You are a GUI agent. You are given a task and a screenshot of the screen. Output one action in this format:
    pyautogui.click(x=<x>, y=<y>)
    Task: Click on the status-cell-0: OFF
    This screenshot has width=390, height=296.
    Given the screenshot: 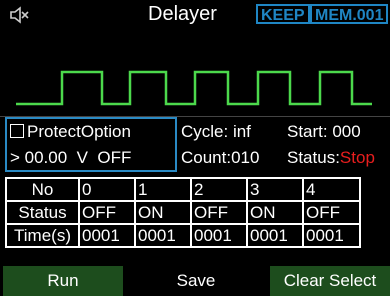 What is the action you would take?
    pyautogui.click(x=107, y=212)
    